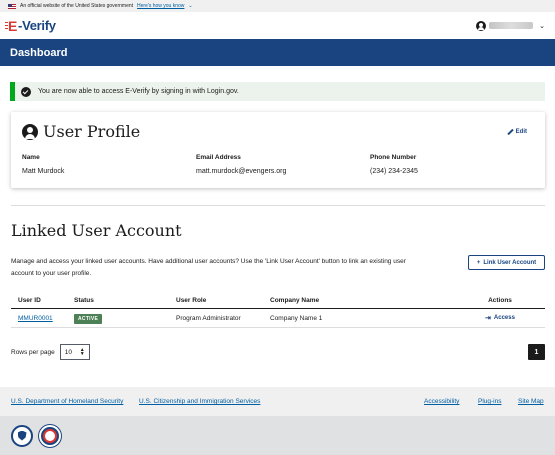 This screenshot has height=455, width=555. I want to click on profile-phone: Phone Number (234) 234-2345, so click(394, 164).